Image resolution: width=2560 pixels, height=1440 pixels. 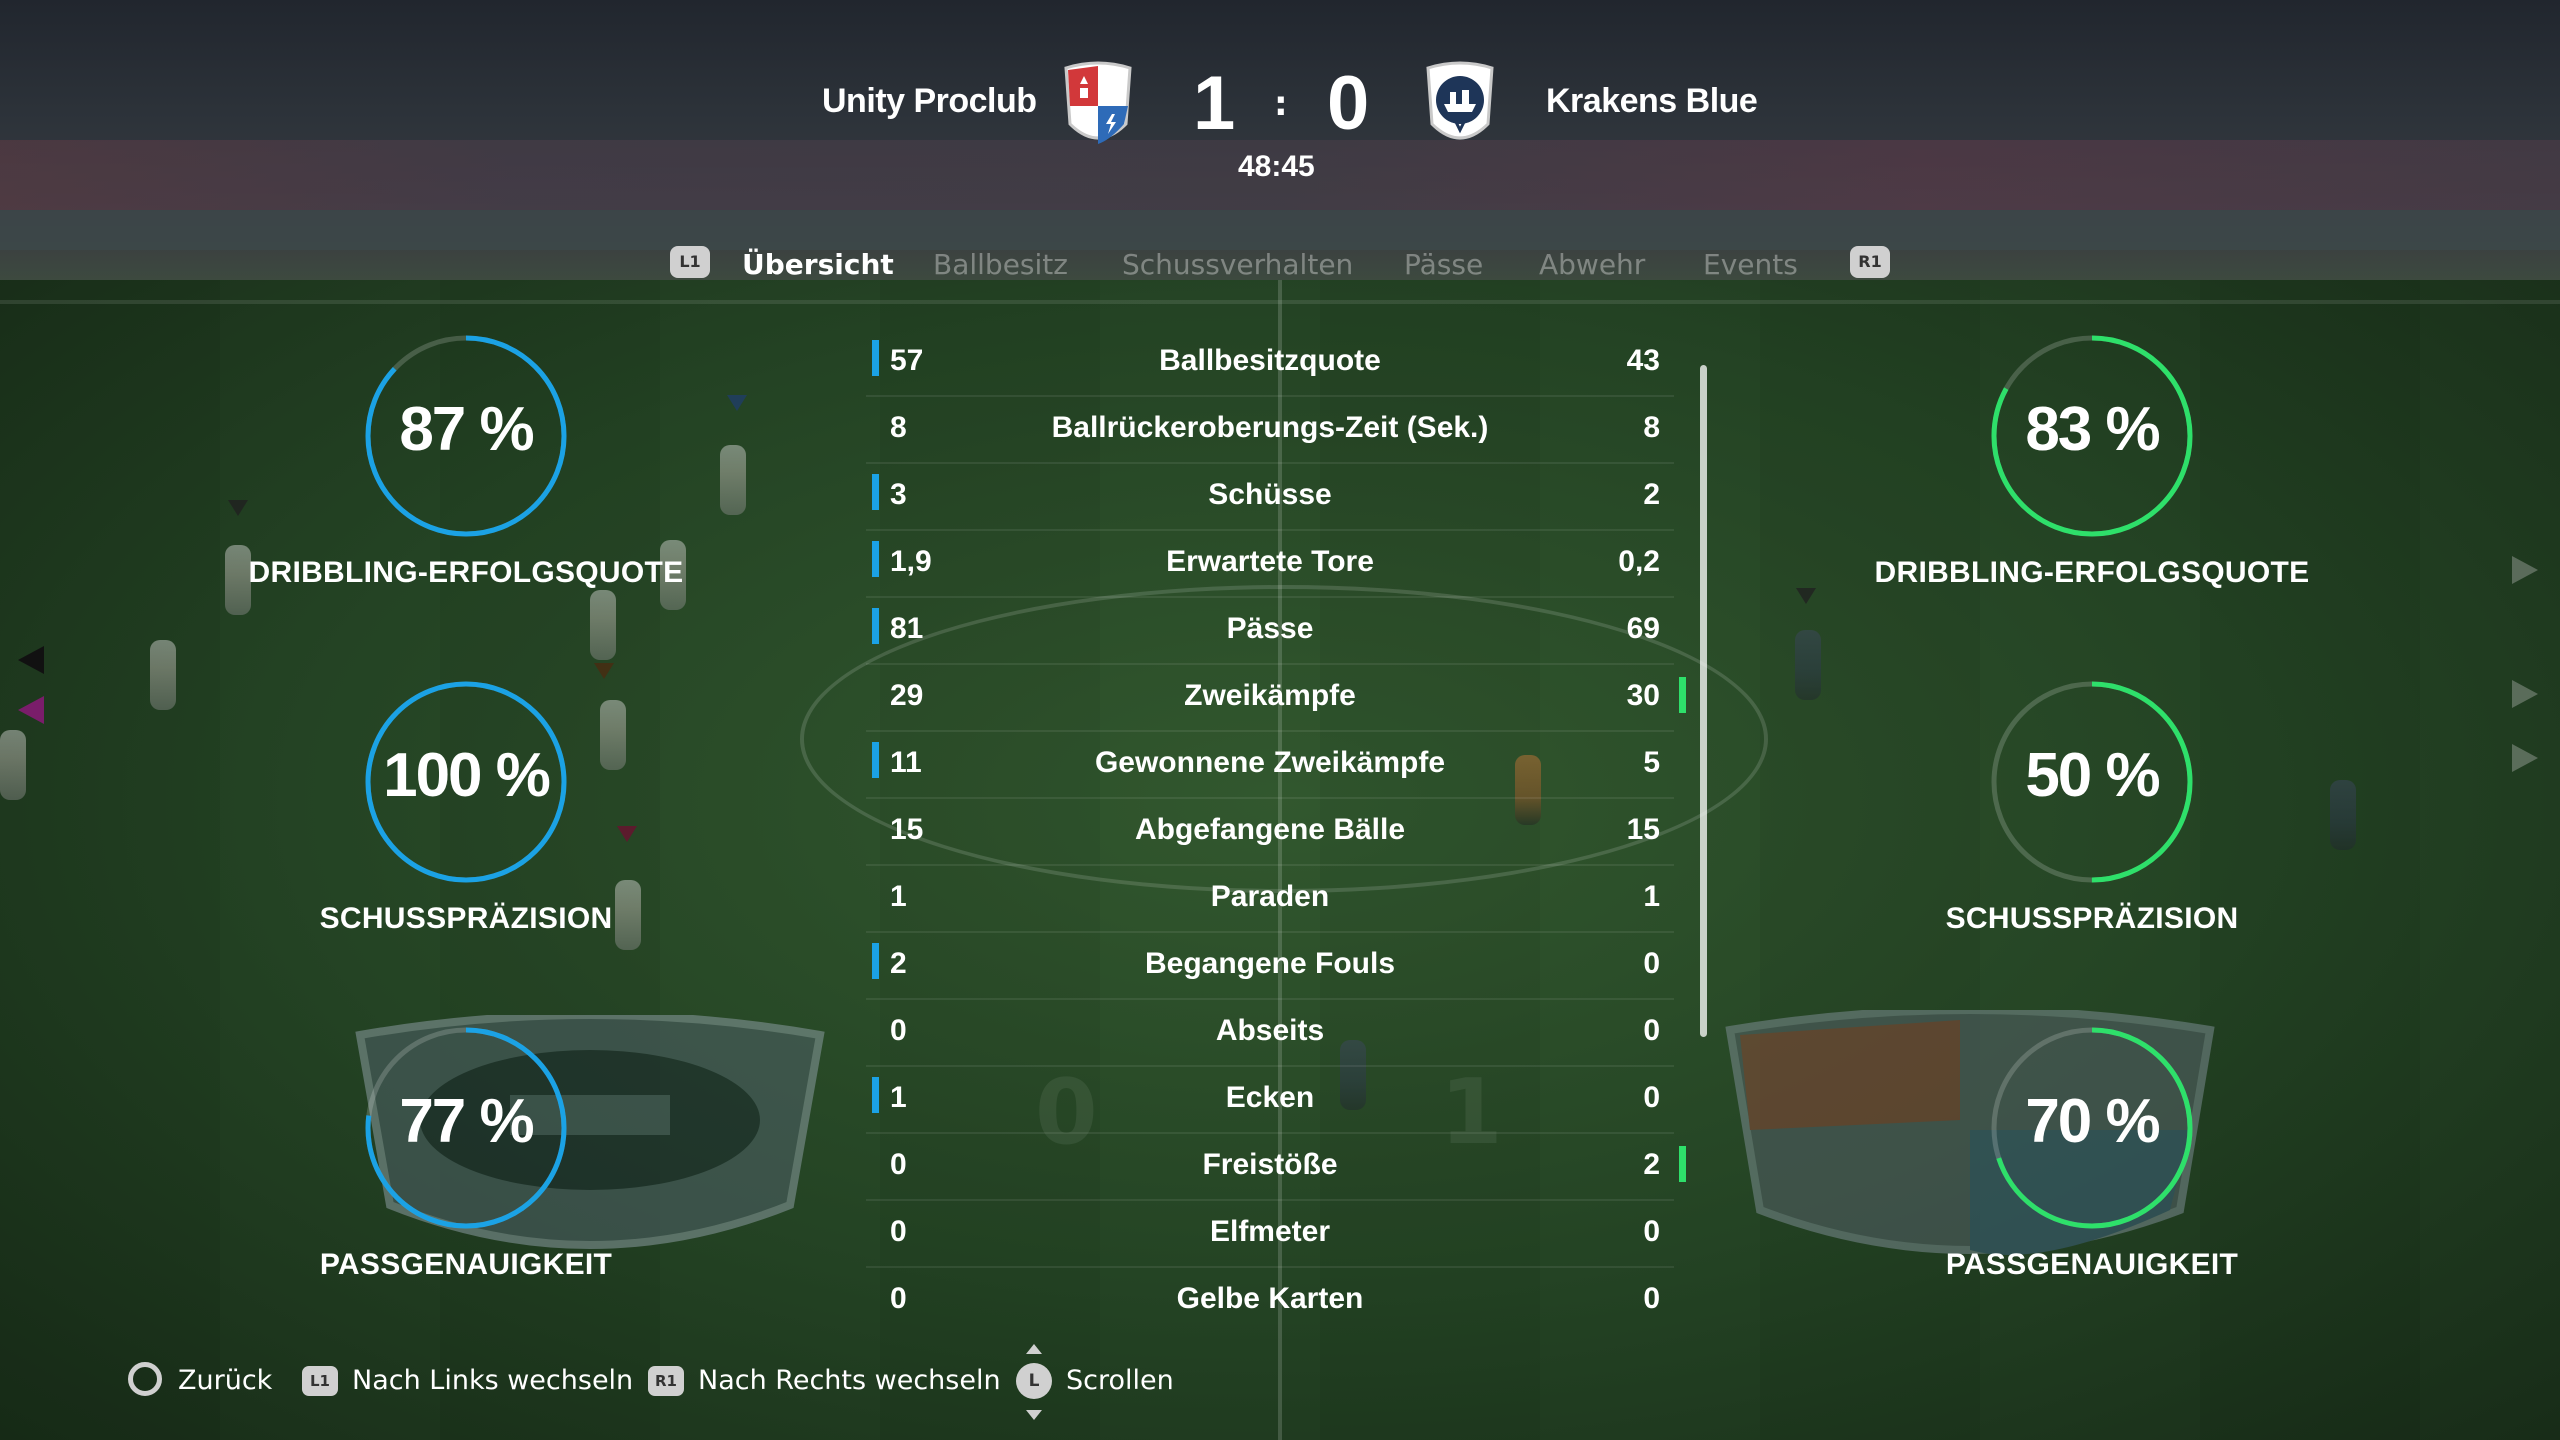 I want to click on stat-row: 8 Ballrückeroberungs-Zeit (Sek.) 8, so click(x=1270, y=430).